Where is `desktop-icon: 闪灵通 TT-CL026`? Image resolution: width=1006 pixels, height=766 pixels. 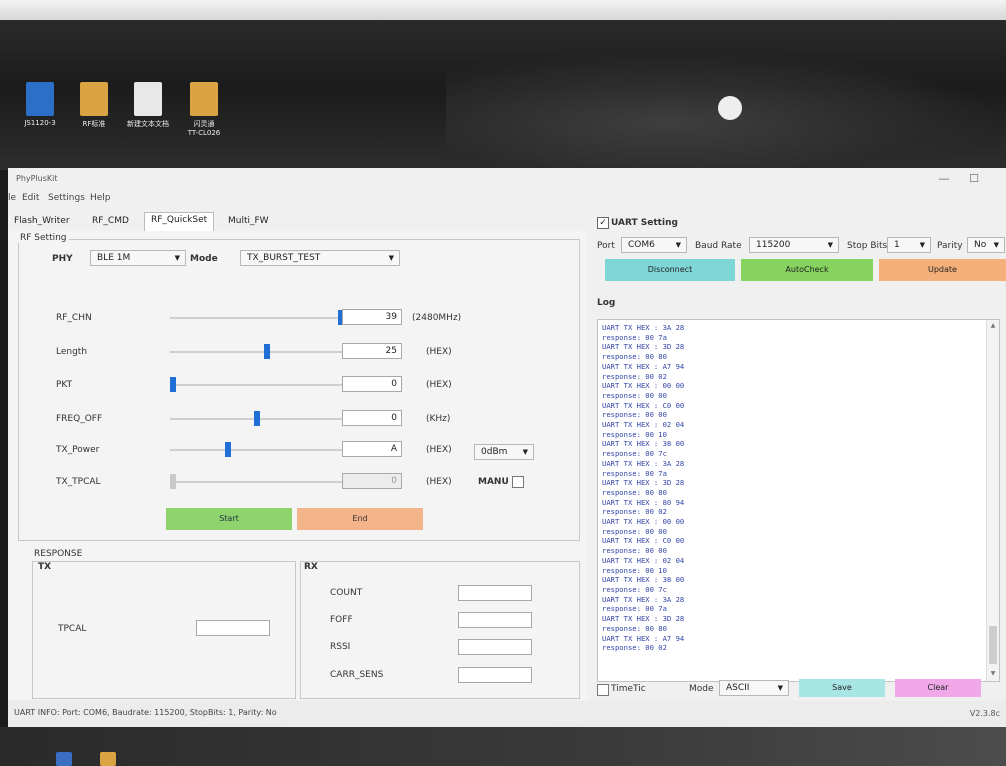 desktop-icon: 闪灵通 TT-CL026 is located at coordinates (204, 109).